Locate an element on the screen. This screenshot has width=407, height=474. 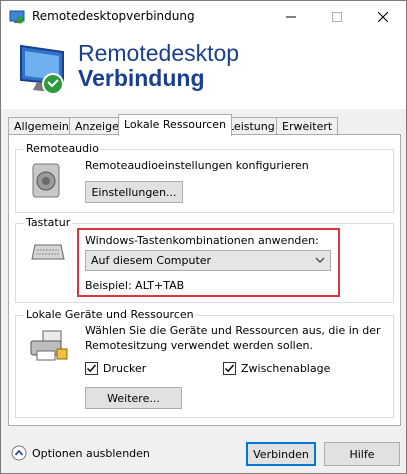
devices-printer-icon is located at coordinates (49, 345).